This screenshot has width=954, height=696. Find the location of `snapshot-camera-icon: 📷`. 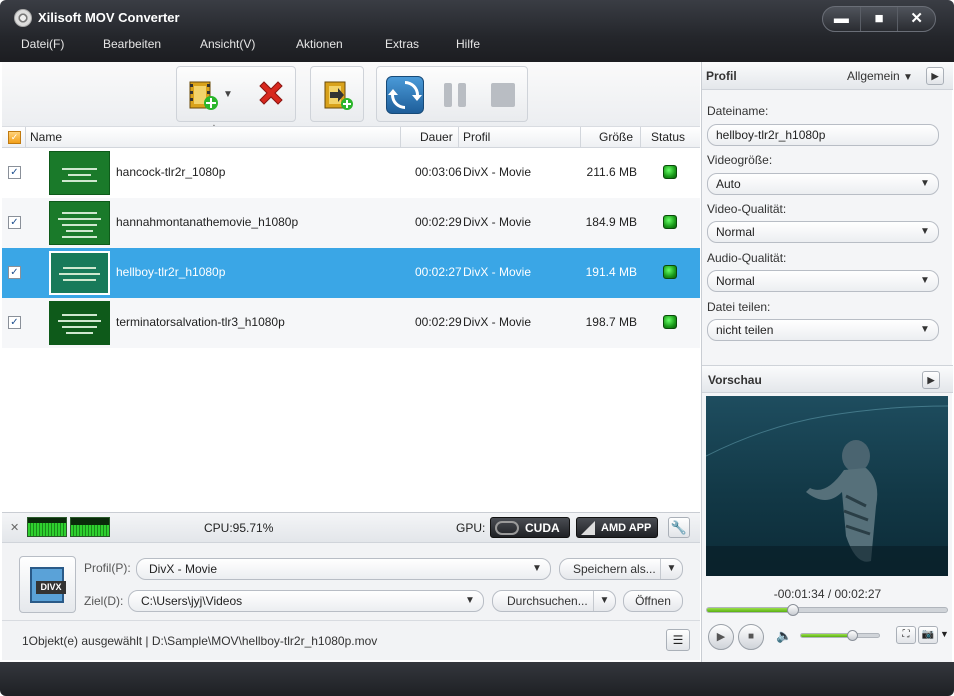

snapshot-camera-icon: 📷 is located at coordinates (928, 635).